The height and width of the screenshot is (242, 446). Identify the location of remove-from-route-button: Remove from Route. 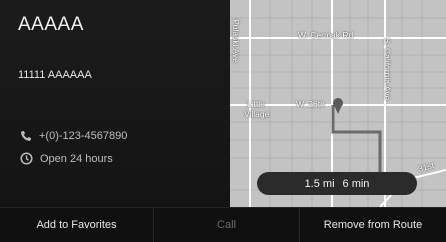
(373, 225).